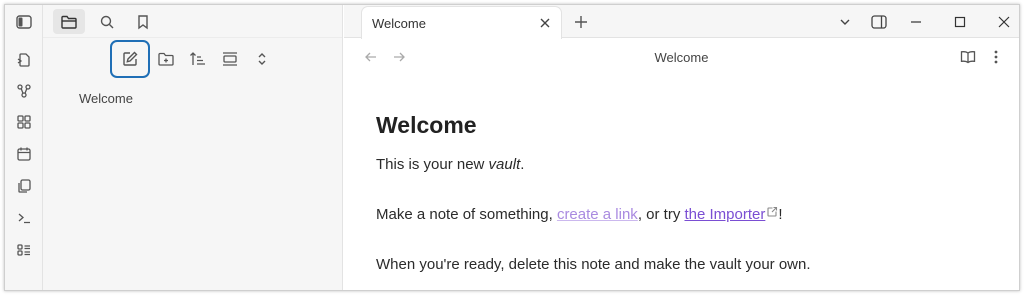  I want to click on new-note-icon, so click(130, 59).